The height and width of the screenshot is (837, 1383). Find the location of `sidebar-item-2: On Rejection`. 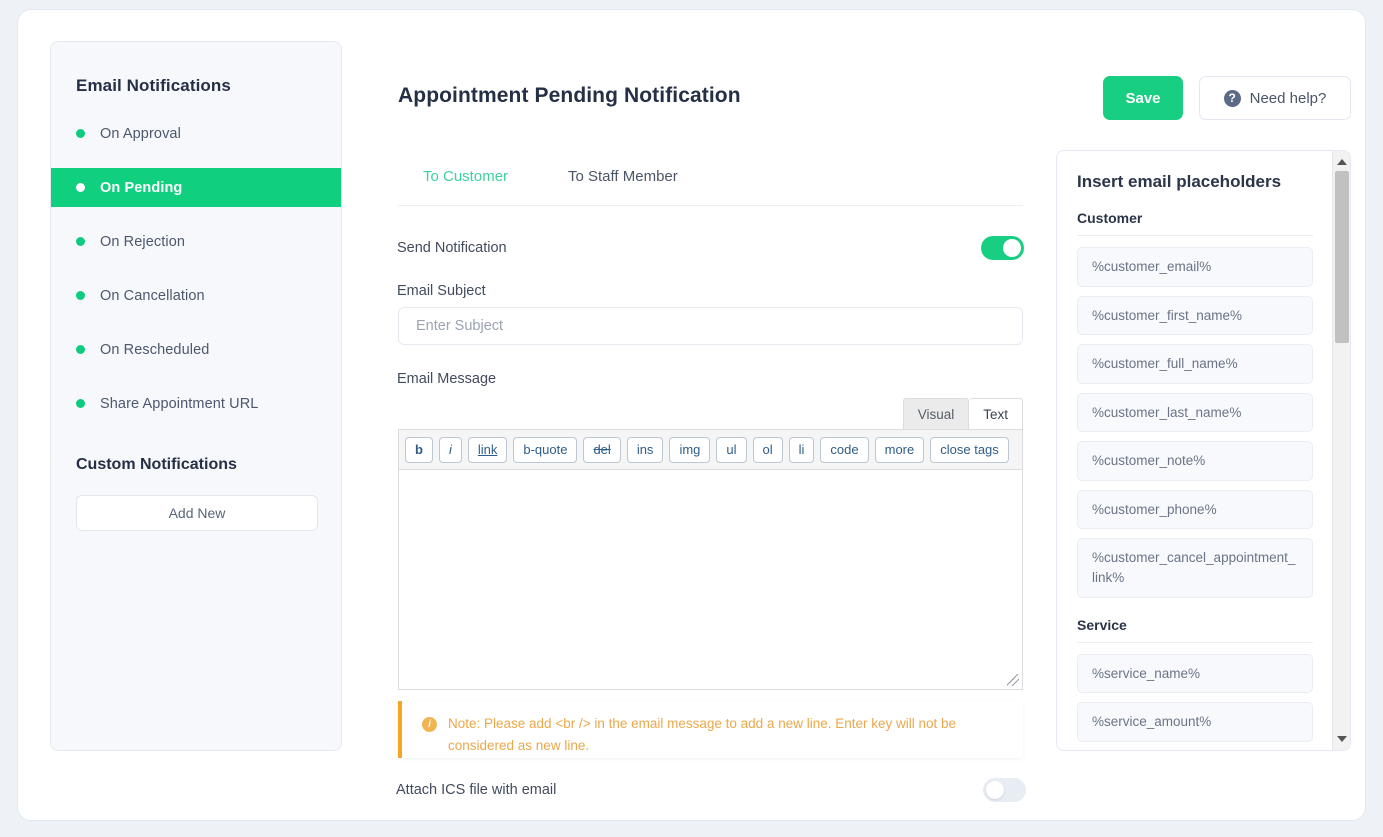

sidebar-item-2: On Rejection is located at coordinates (196, 241).